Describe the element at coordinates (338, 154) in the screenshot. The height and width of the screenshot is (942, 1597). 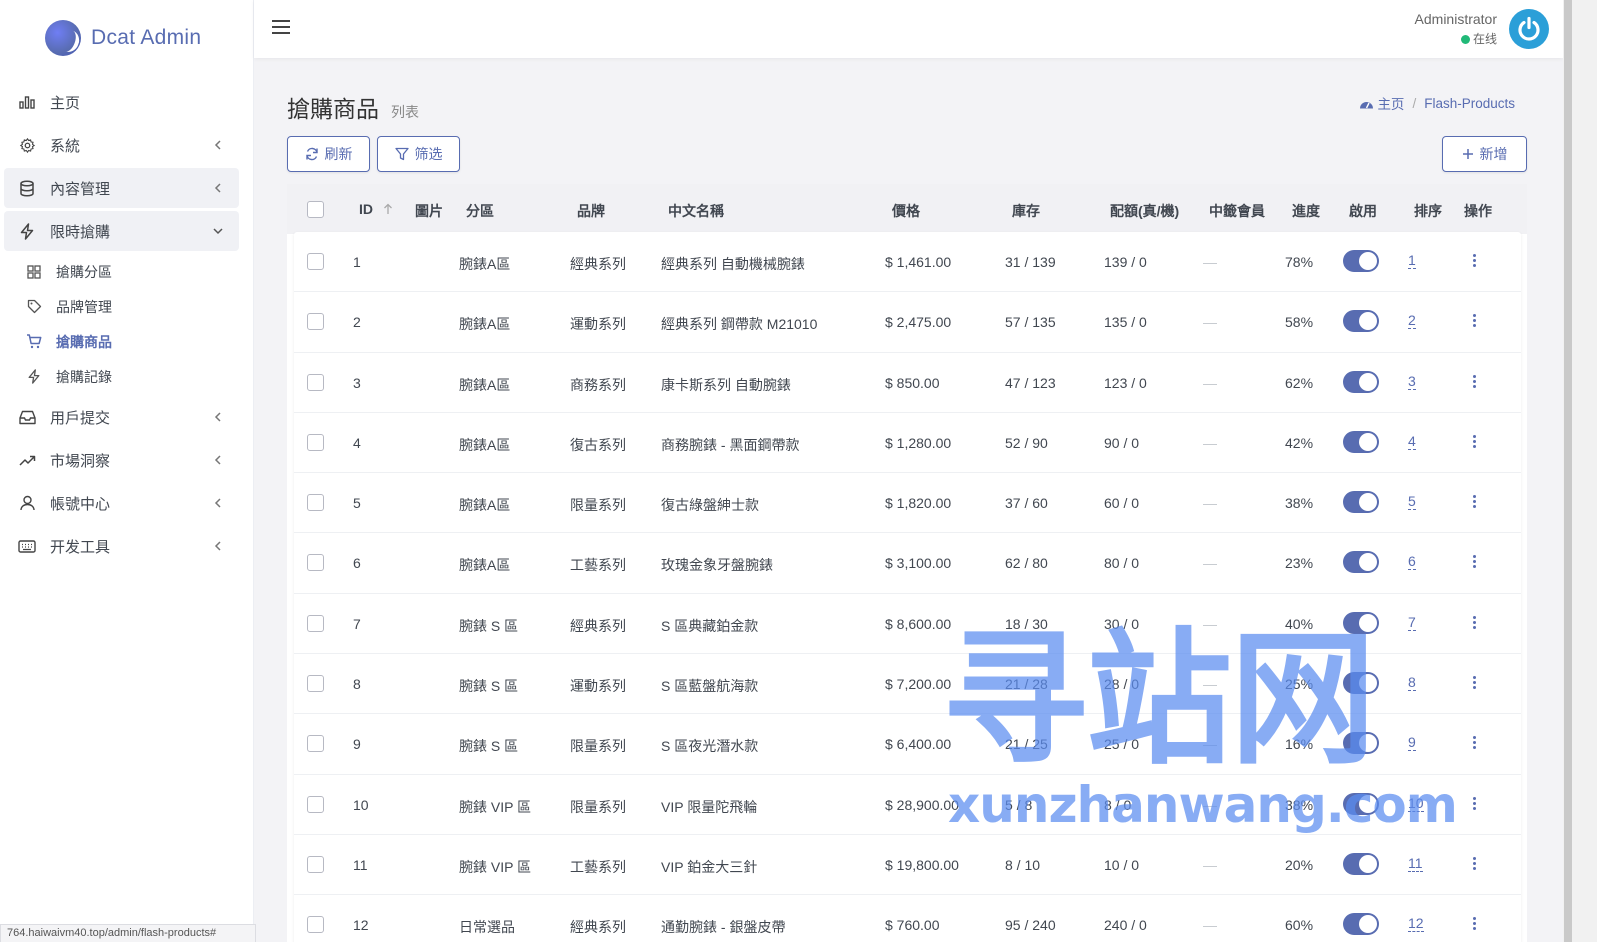
I see `refresh-label: 刷新` at that location.